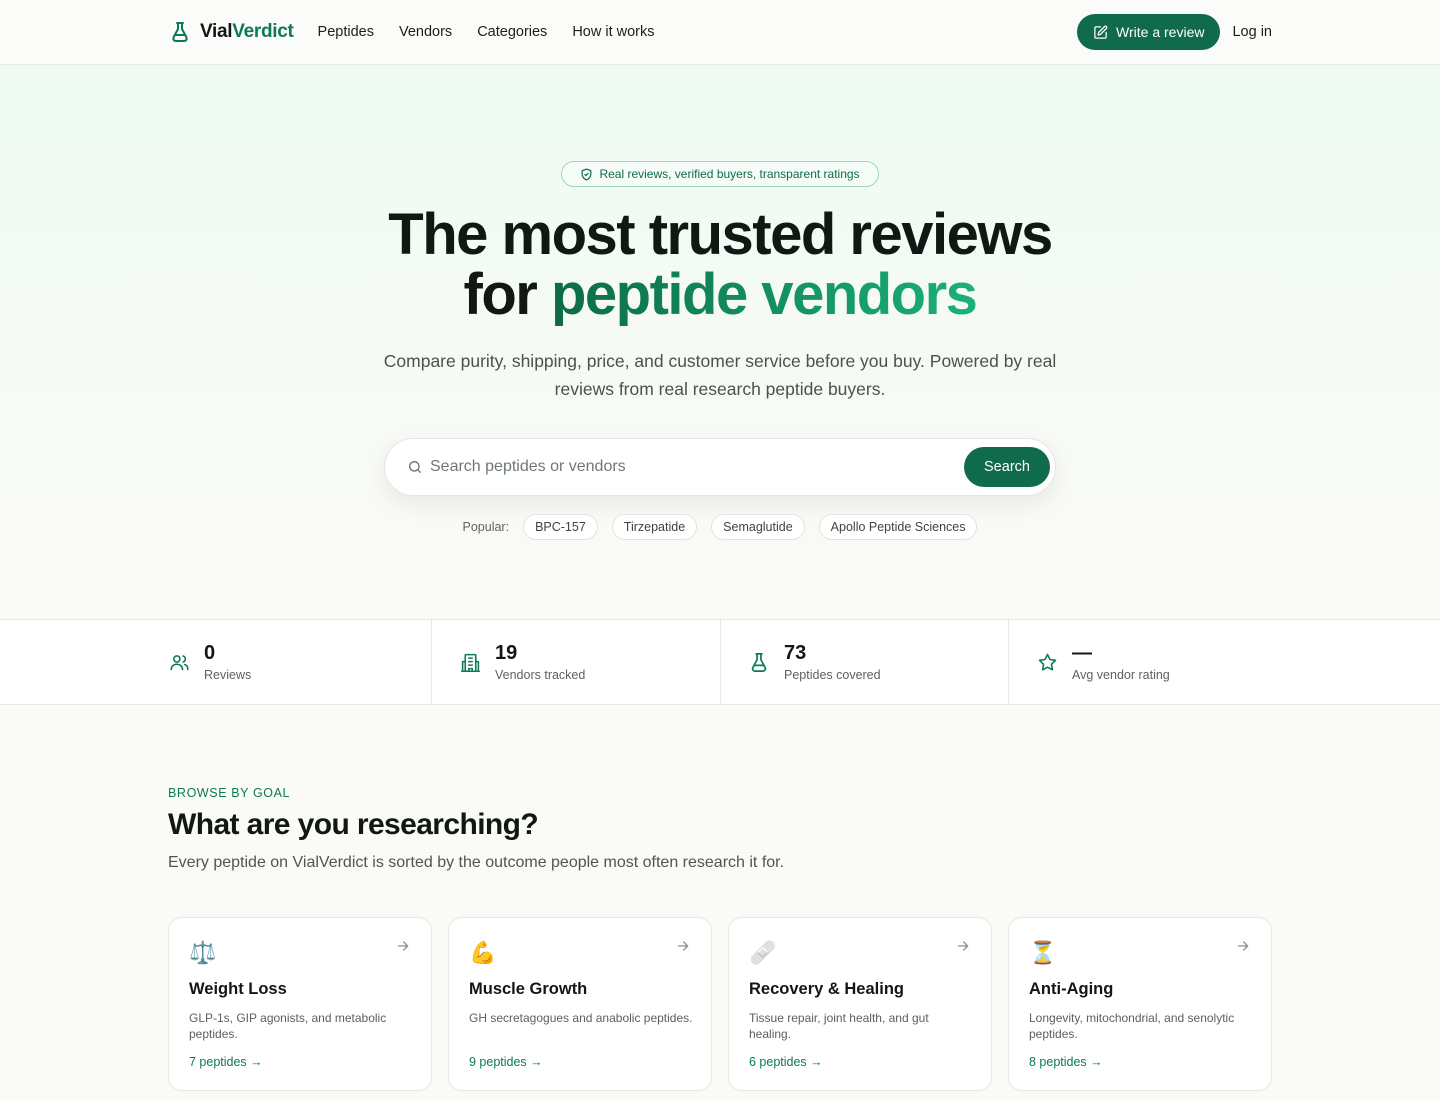 This screenshot has height=1100, width=1440. I want to click on write-review-button: Write a review, so click(1149, 32).